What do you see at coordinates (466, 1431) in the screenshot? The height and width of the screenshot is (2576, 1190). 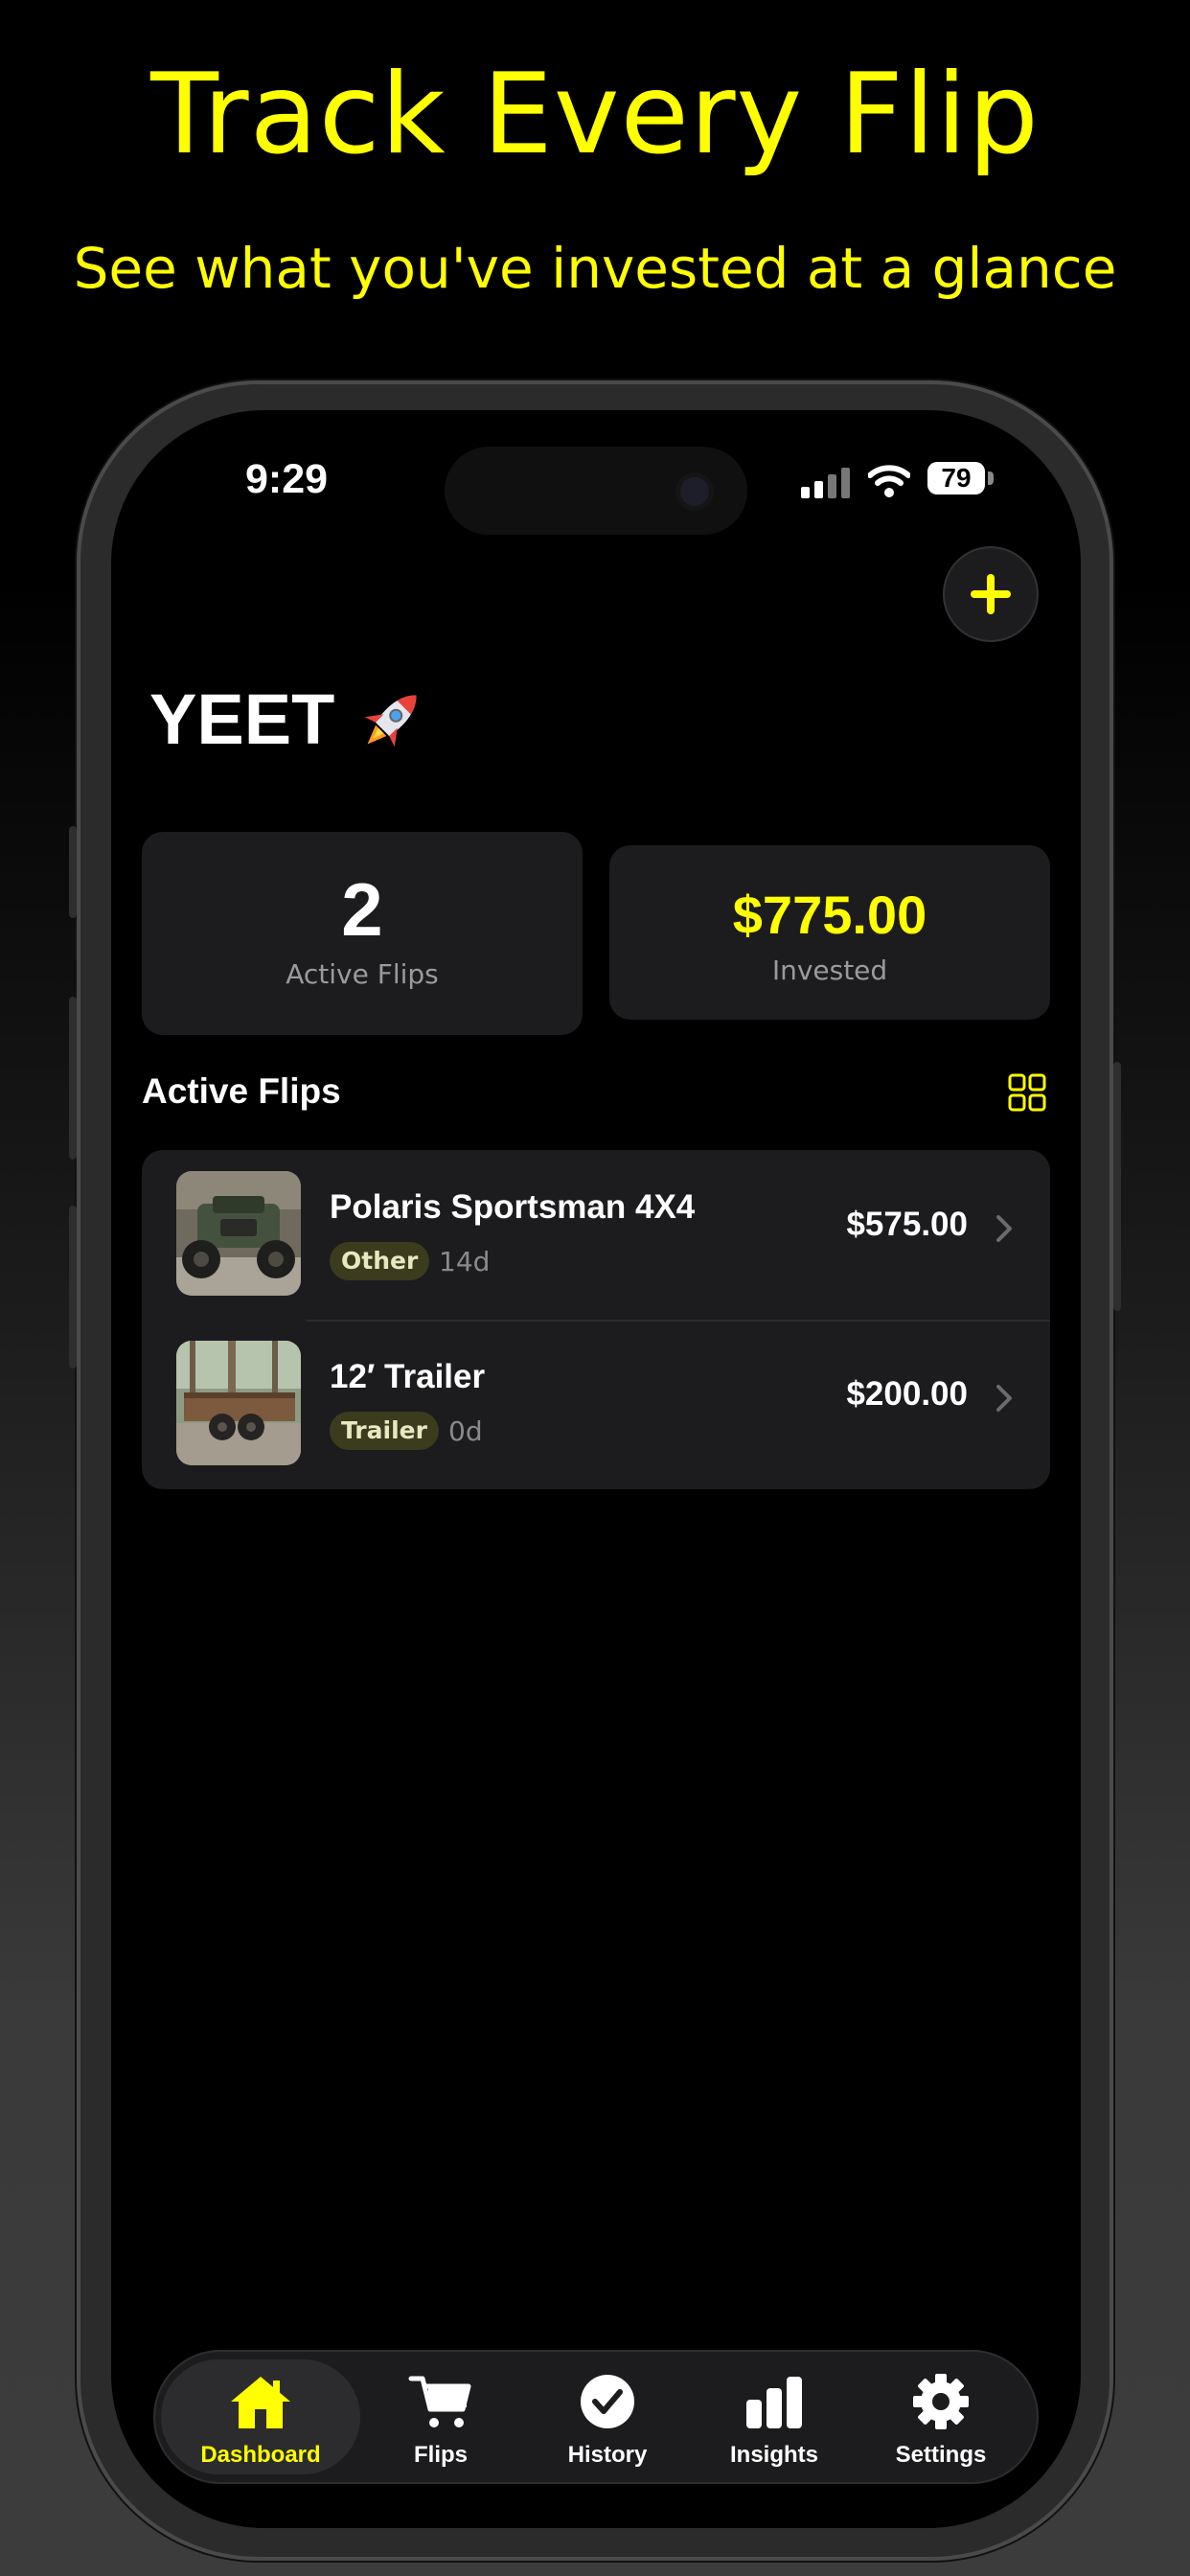 I see `flip-age: 0d` at bounding box center [466, 1431].